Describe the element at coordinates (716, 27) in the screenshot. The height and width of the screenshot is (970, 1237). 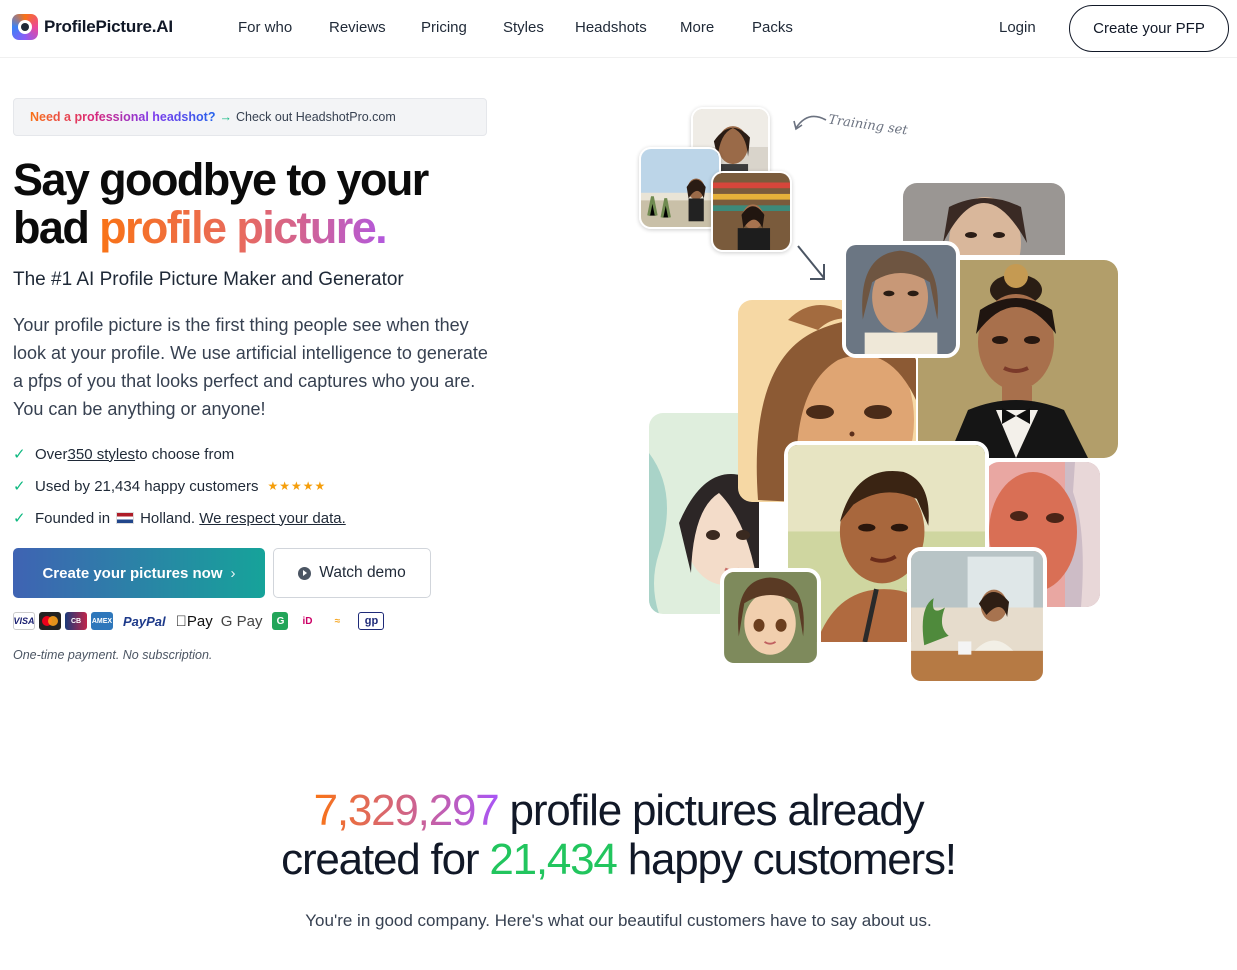
I see `nav-link-more: More` at that location.